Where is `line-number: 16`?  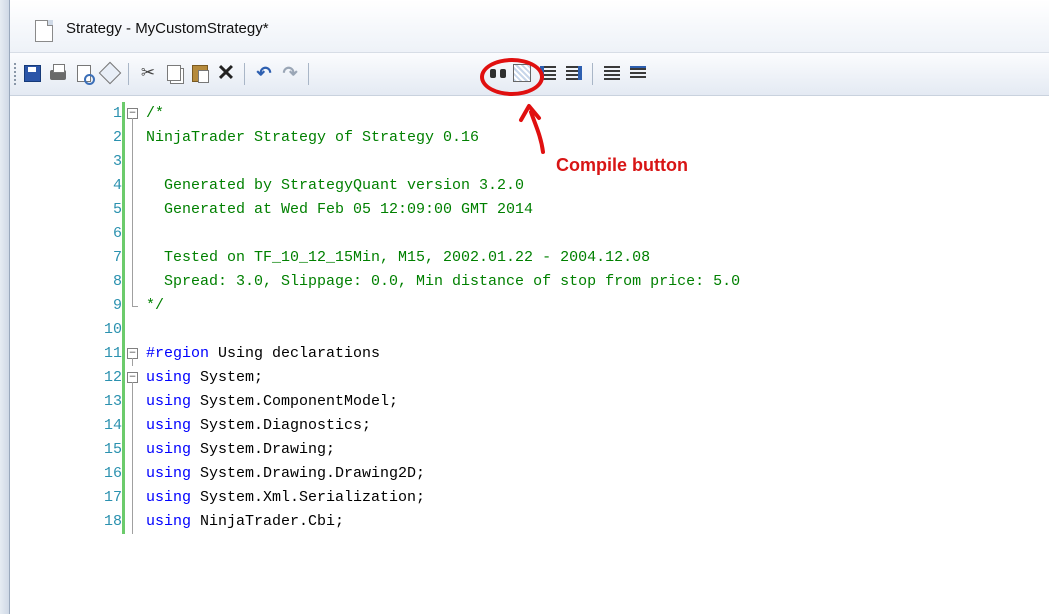 line-number: 16 is located at coordinates (112, 473).